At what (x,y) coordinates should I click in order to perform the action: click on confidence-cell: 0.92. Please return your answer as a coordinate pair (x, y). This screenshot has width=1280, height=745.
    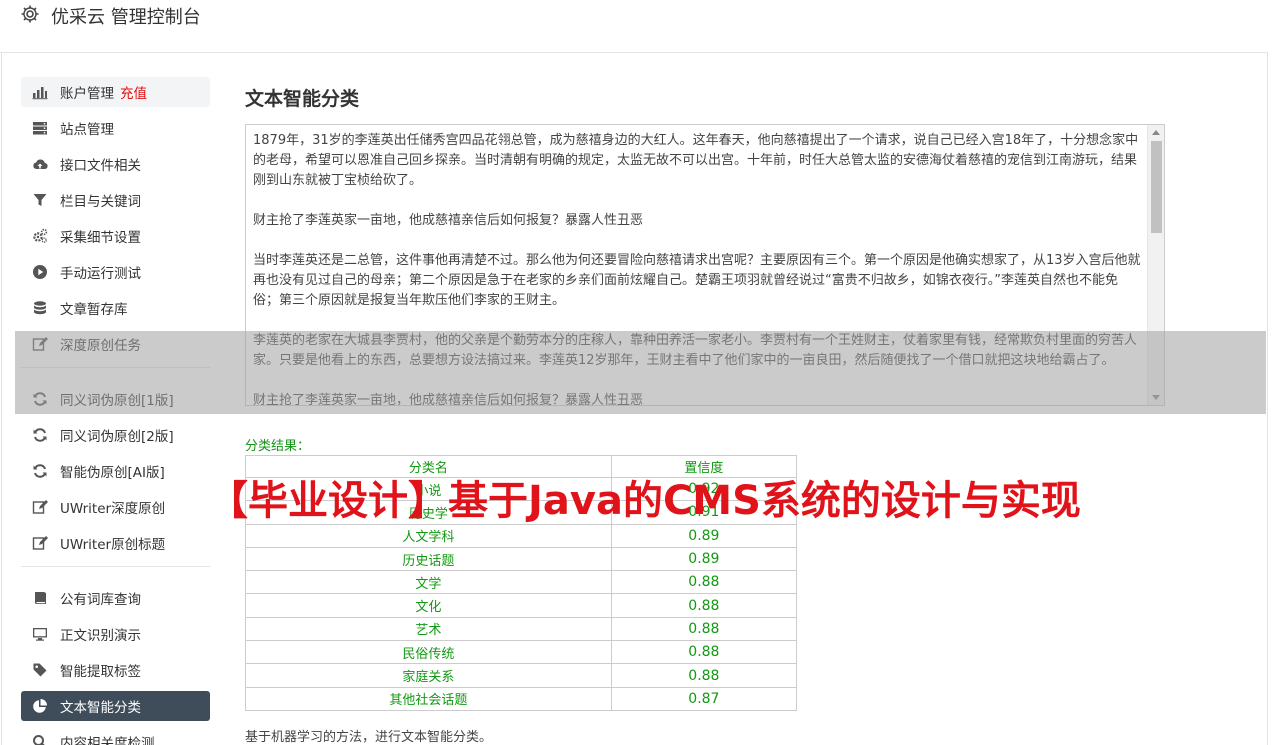
    Looking at the image, I should click on (704, 489).